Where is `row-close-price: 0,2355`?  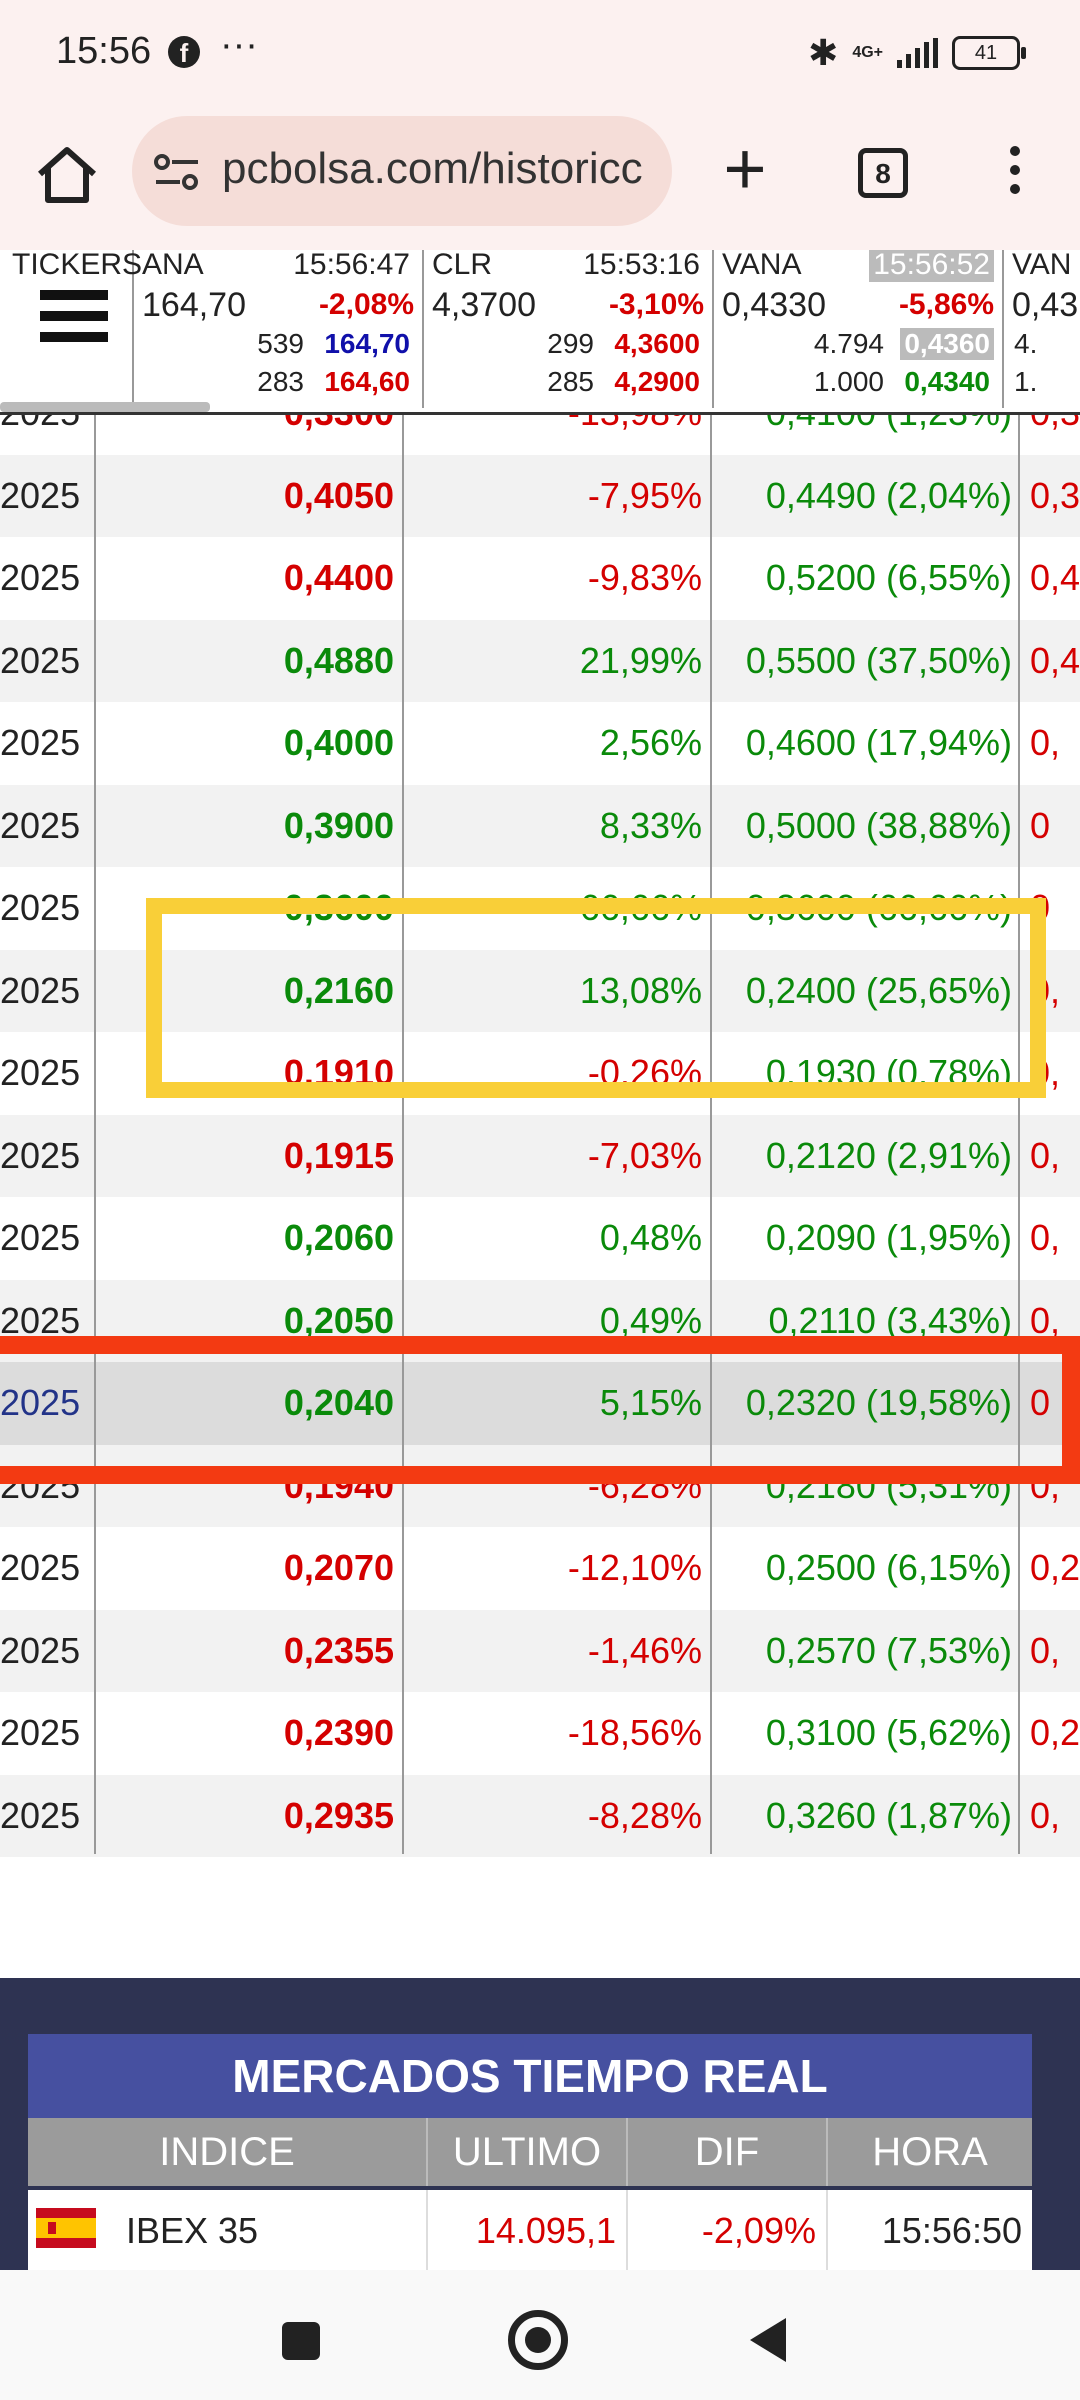 row-close-price: 0,2355 is located at coordinates (338, 1650).